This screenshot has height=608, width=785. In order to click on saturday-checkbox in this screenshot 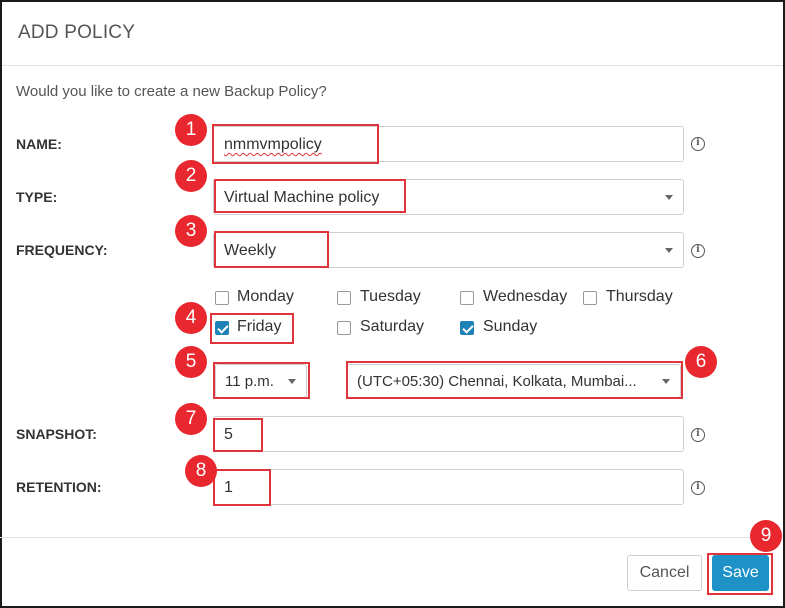, I will do `click(344, 328)`.